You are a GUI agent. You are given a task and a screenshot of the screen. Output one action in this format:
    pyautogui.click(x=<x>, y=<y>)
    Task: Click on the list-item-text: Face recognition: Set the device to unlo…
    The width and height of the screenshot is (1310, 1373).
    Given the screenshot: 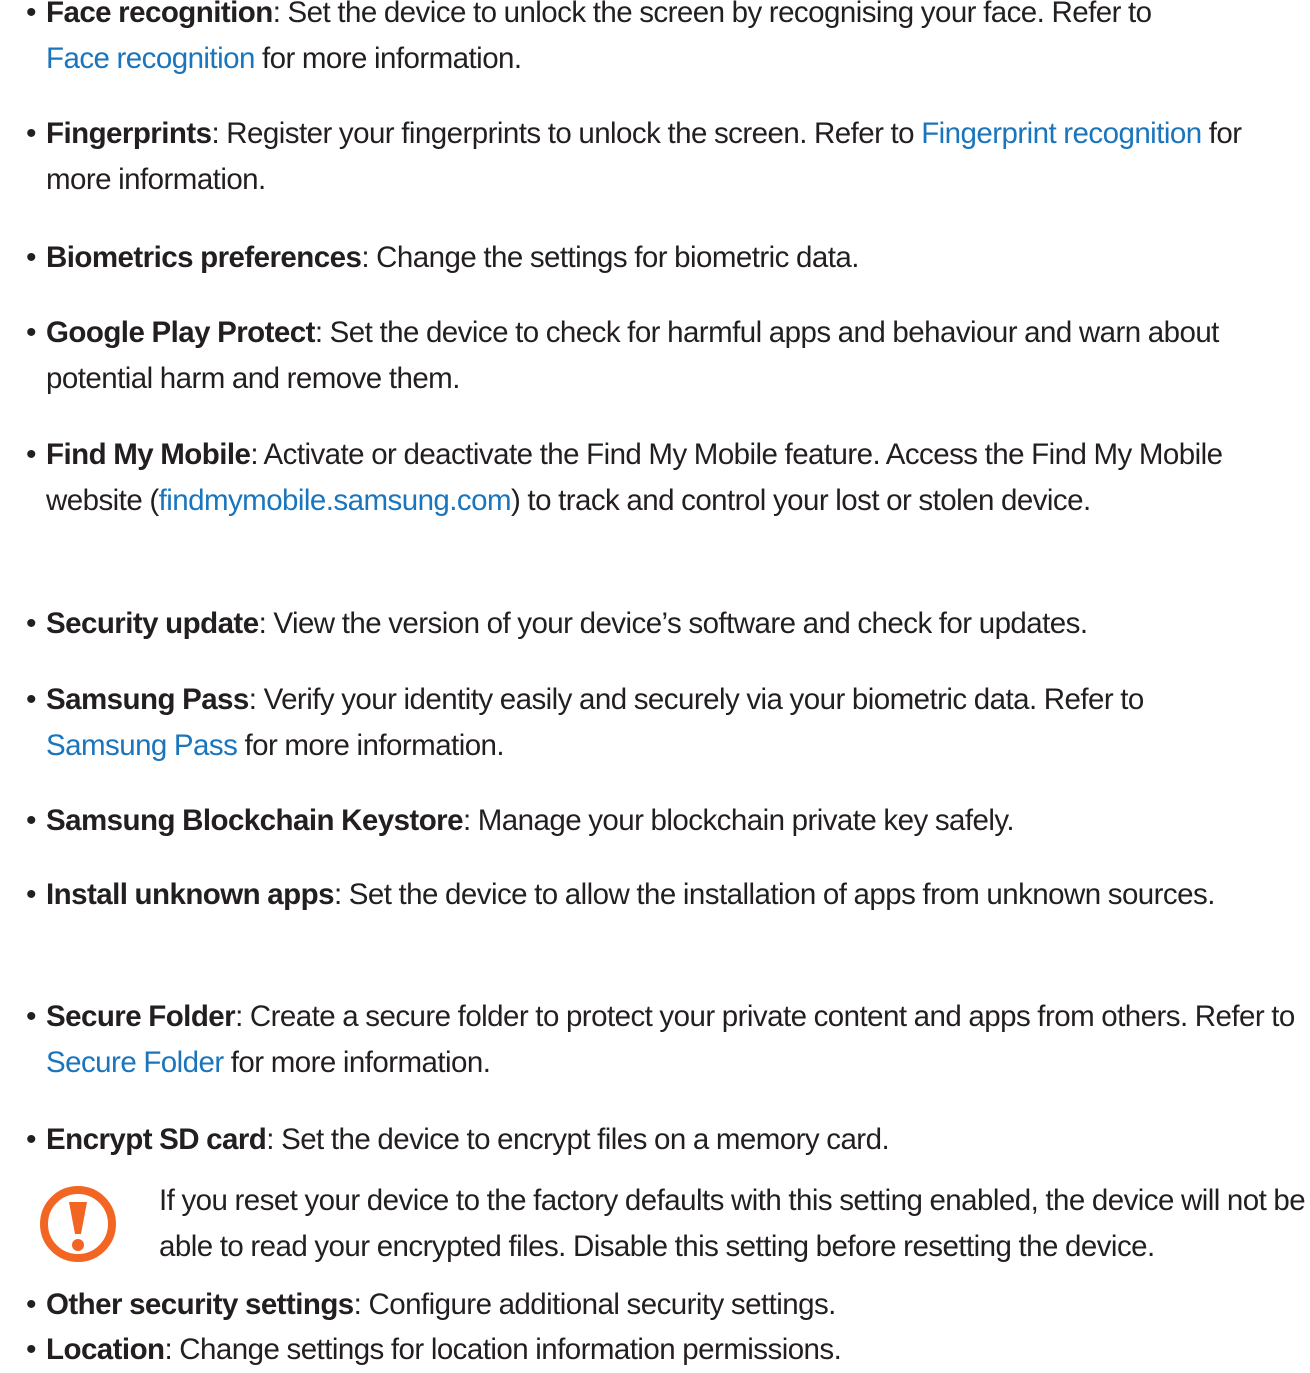 What is the action you would take?
    pyautogui.click(x=677, y=41)
    